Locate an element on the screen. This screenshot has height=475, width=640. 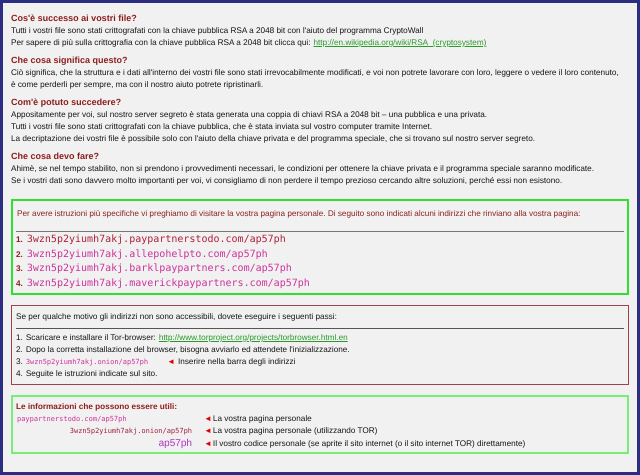
paragraph-line: Tutti i vostri file sono stati crittografati con la chiave pubblica RSA a 2048 bit con l'aiuto del programma CryptoWall is located at coordinates (217, 31).